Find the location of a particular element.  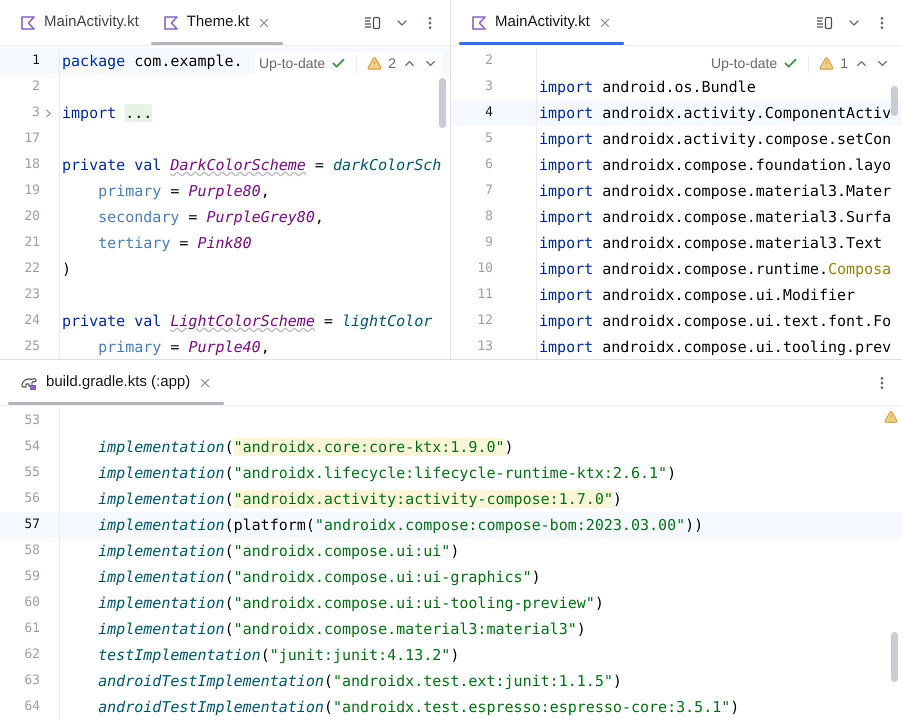

line-number: 25 is located at coordinates (31, 347).